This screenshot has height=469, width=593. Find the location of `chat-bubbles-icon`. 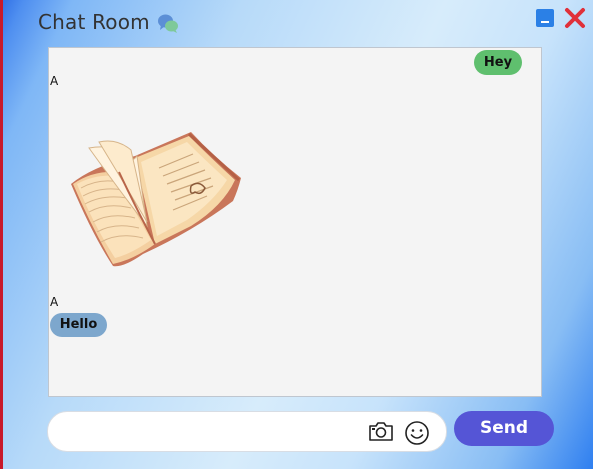

chat-bubbles-icon is located at coordinates (168, 23).